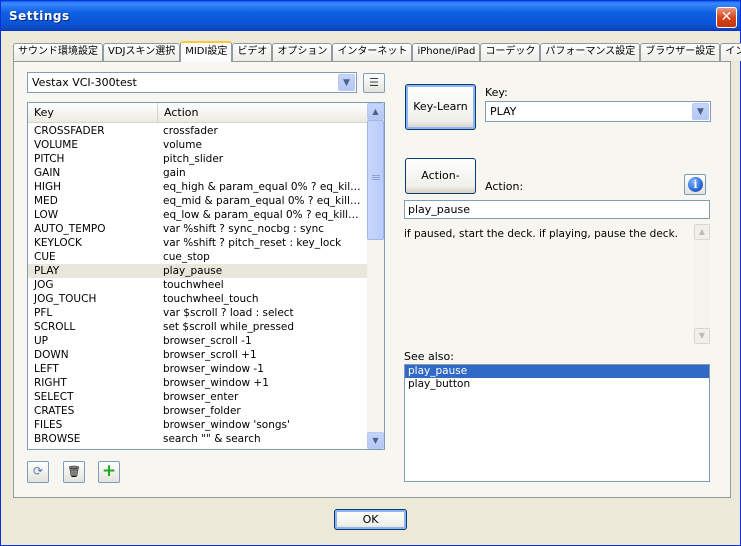 This screenshot has height=546, width=741. Describe the element at coordinates (44, 285) in the screenshot. I see `row-key: JOG` at that location.